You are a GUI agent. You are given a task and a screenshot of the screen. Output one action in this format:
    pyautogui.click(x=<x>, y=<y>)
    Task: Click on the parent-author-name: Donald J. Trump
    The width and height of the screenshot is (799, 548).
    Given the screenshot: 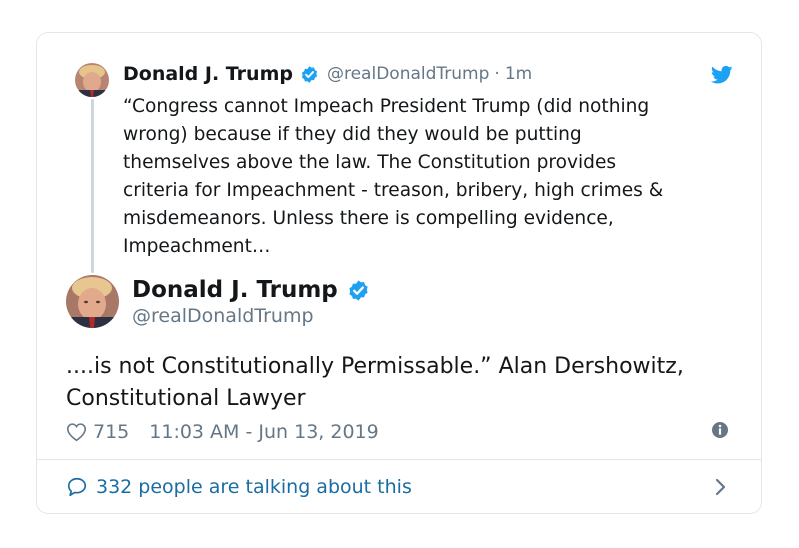 What is the action you would take?
    pyautogui.click(x=208, y=74)
    